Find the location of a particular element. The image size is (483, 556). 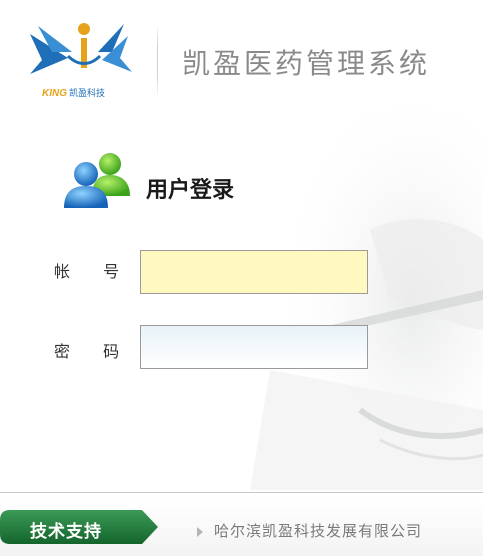

account-input is located at coordinates (254, 272).